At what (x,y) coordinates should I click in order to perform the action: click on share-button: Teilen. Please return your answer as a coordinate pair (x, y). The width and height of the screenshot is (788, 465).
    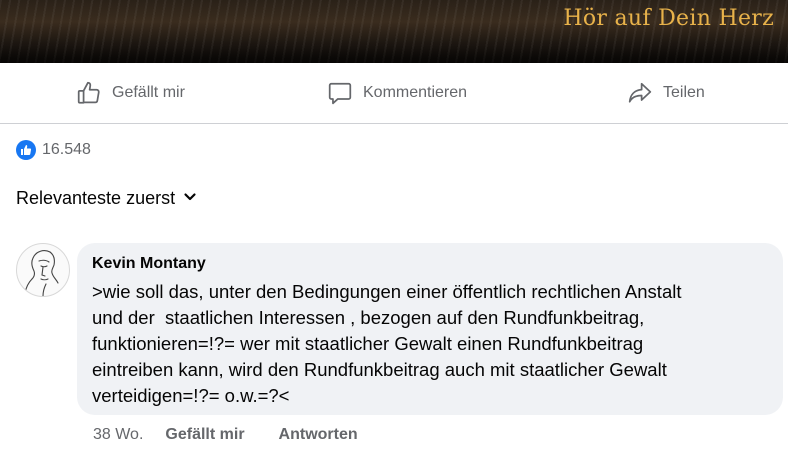
    Looking at the image, I should click on (666, 93).